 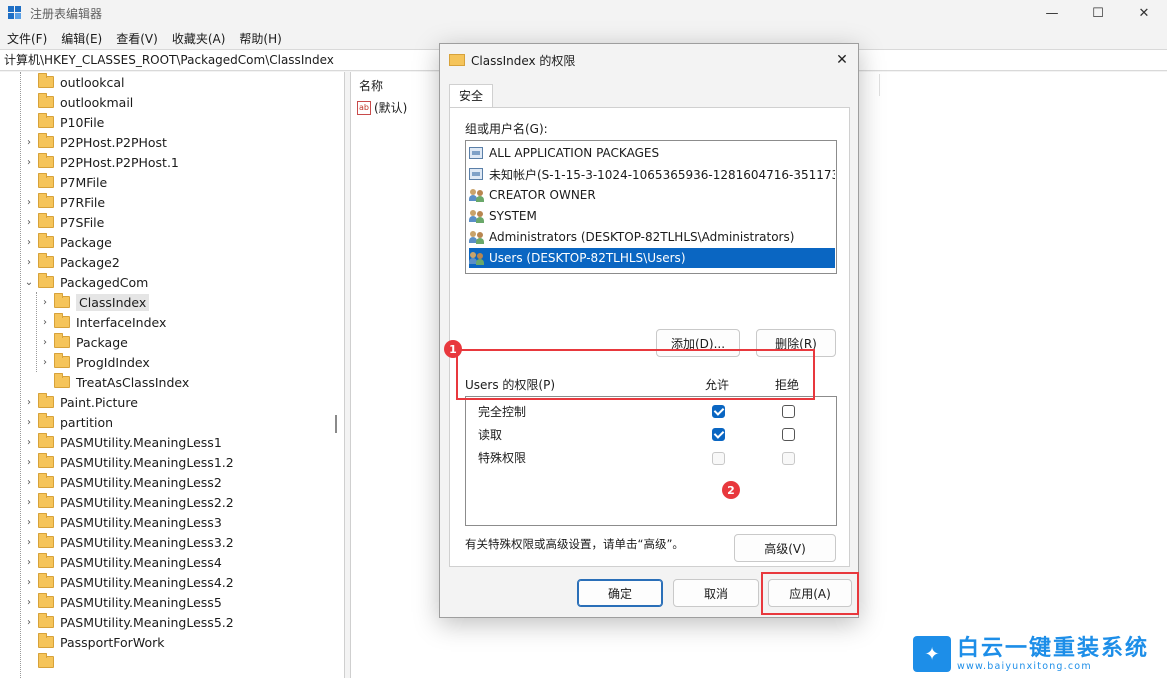 I want to click on close-window-button: ✕, so click(x=1144, y=13).